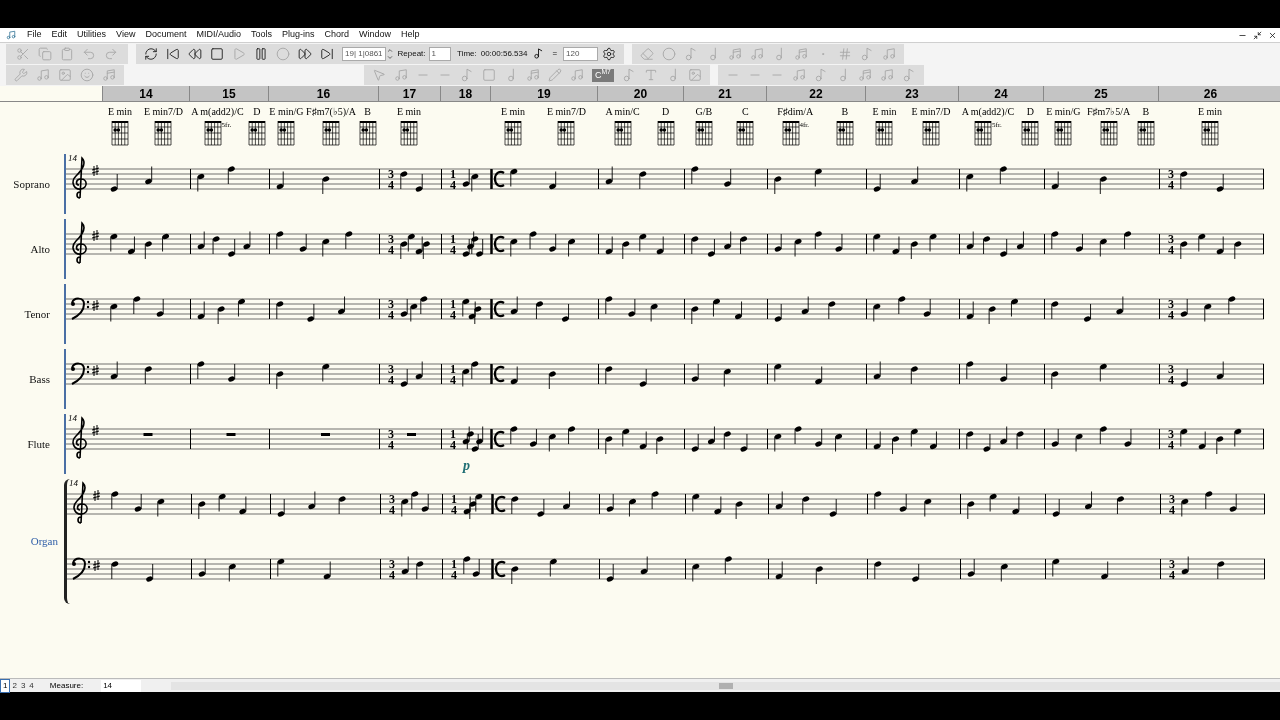 The height and width of the screenshot is (720, 1280). I want to click on position-field: 19| 1|0861, so click(364, 53).